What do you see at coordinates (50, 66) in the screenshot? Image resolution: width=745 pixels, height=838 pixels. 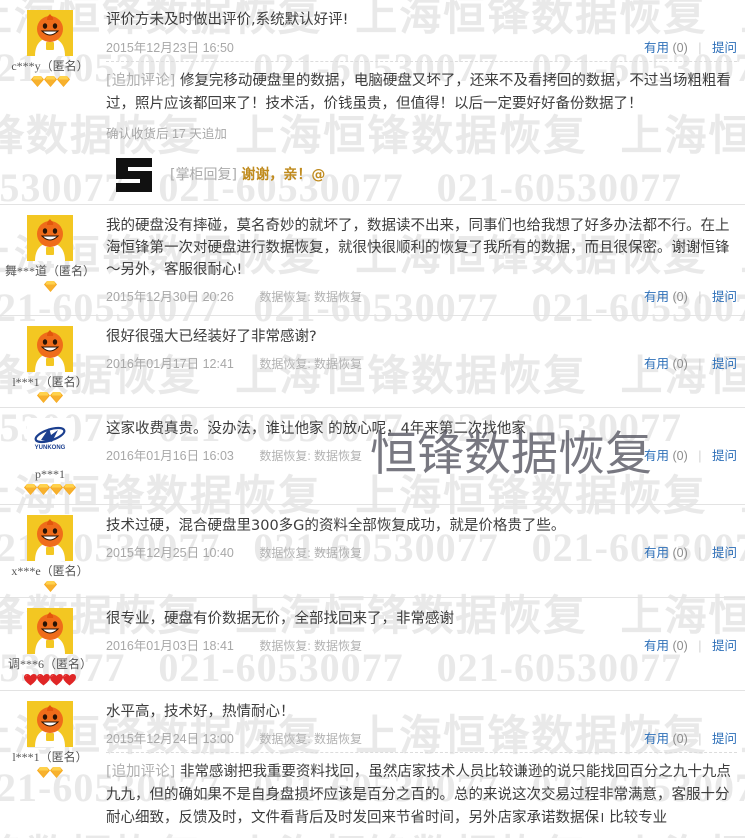 I see `reviewer-name: c***y（匿名）` at bounding box center [50, 66].